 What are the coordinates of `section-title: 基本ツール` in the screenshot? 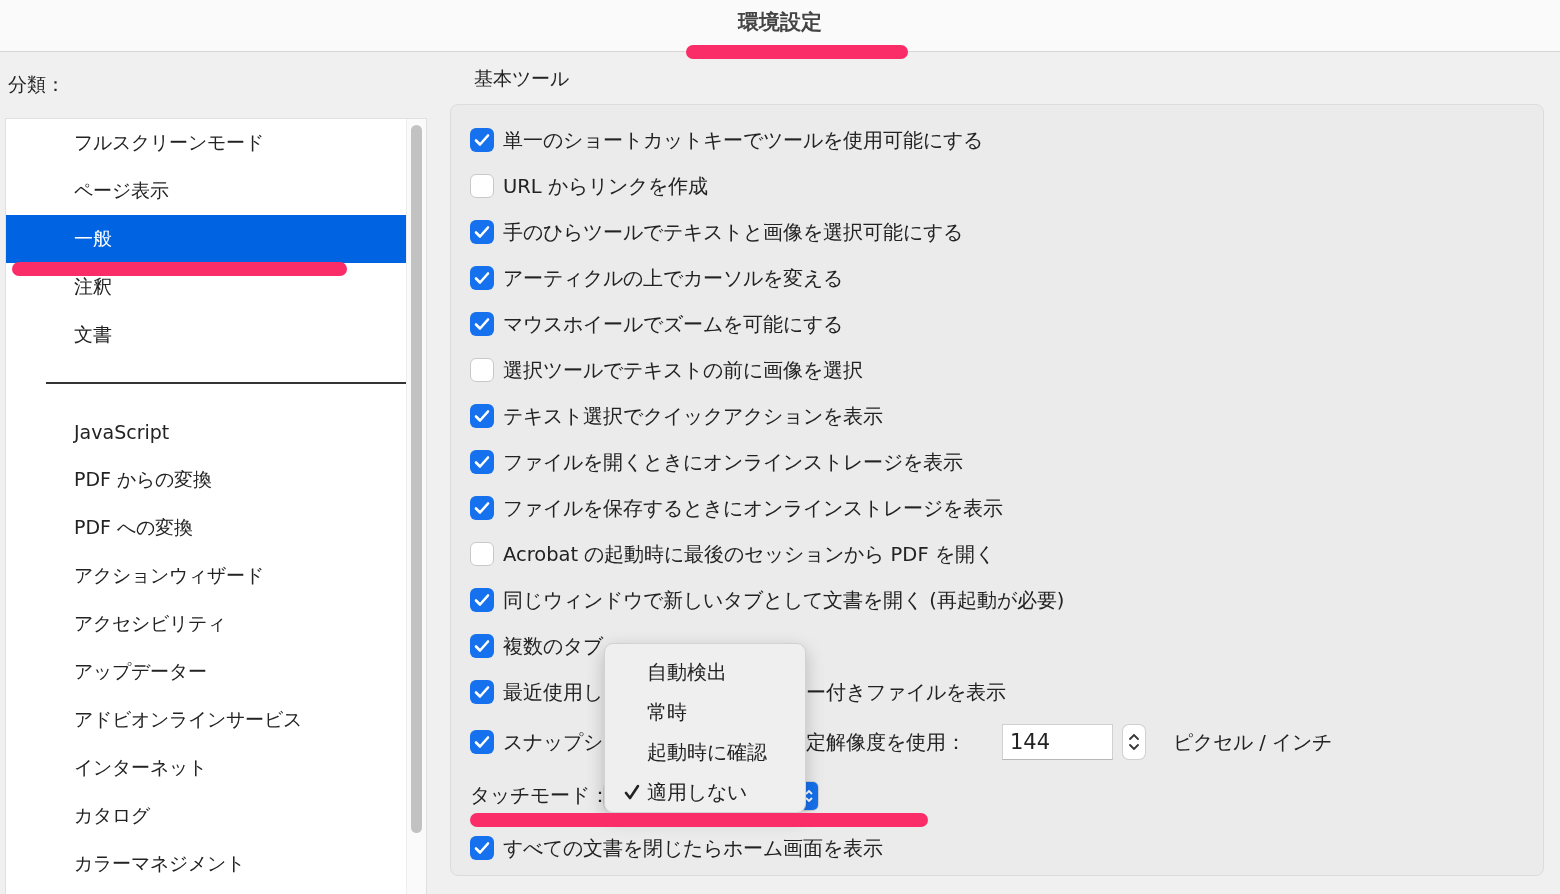 It's located at (521, 78).